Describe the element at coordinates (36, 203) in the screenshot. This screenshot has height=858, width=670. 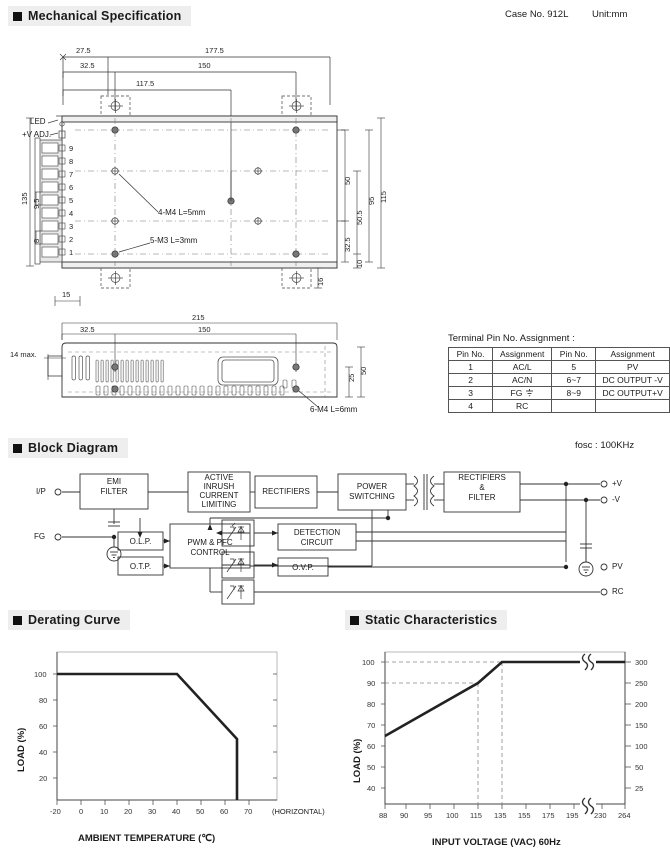
I see `dim-9-5: 9.5` at that location.